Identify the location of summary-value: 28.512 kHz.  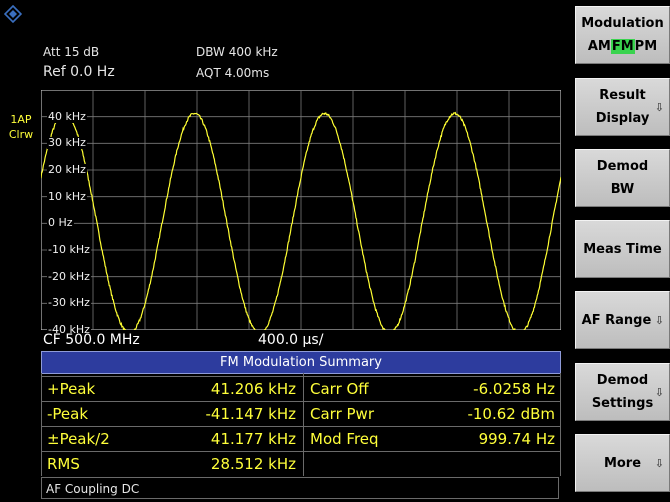
(253, 464).